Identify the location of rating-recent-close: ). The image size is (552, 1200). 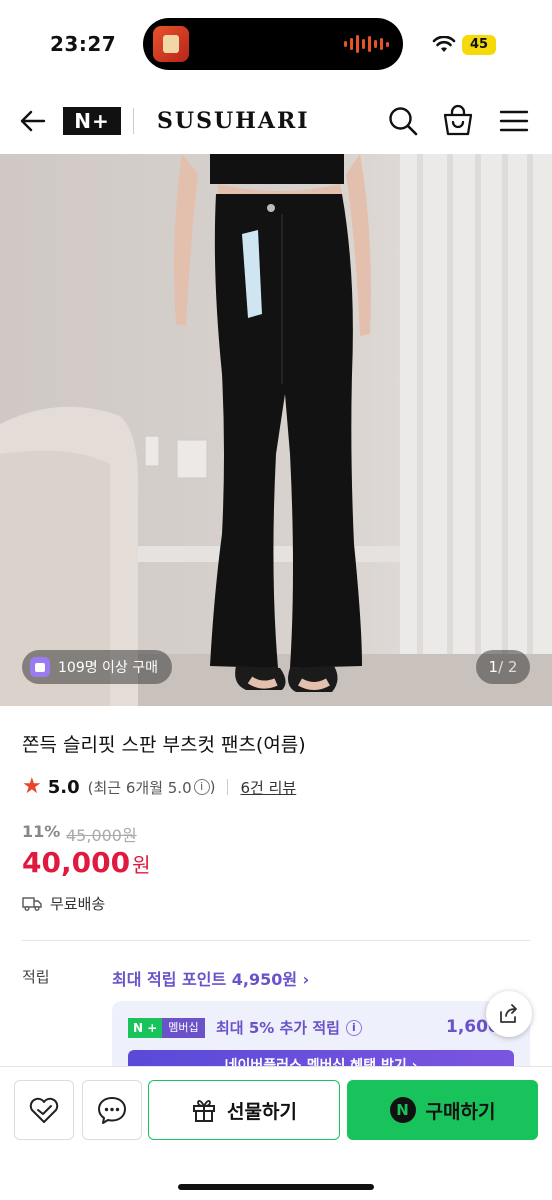
(212, 787).